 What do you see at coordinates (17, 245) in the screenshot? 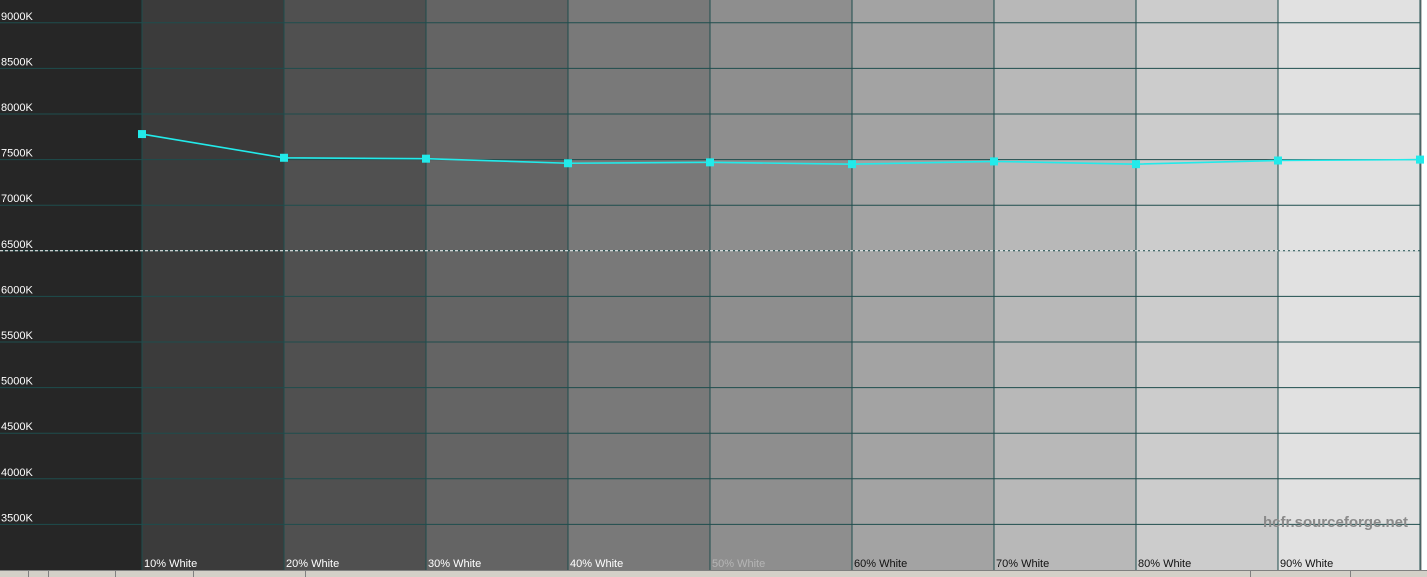
I see `y-tick-label: 6500K` at bounding box center [17, 245].